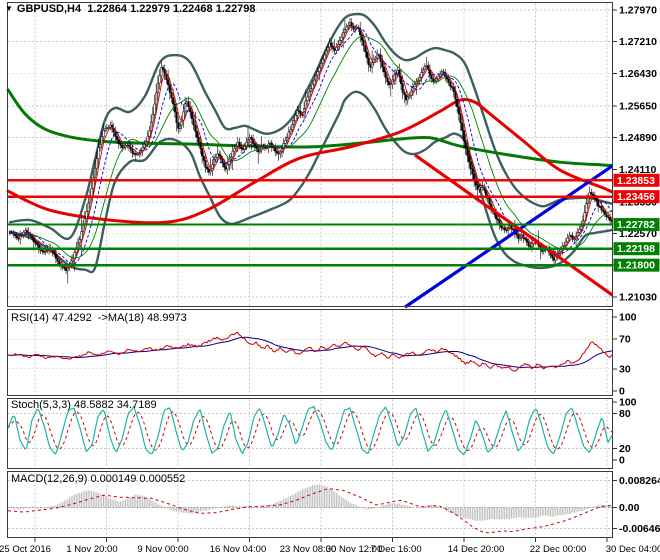 This screenshot has height=560, width=660. Describe the element at coordinates (625, 340) in the screenshot. I see `svg-text: 70` at that location.